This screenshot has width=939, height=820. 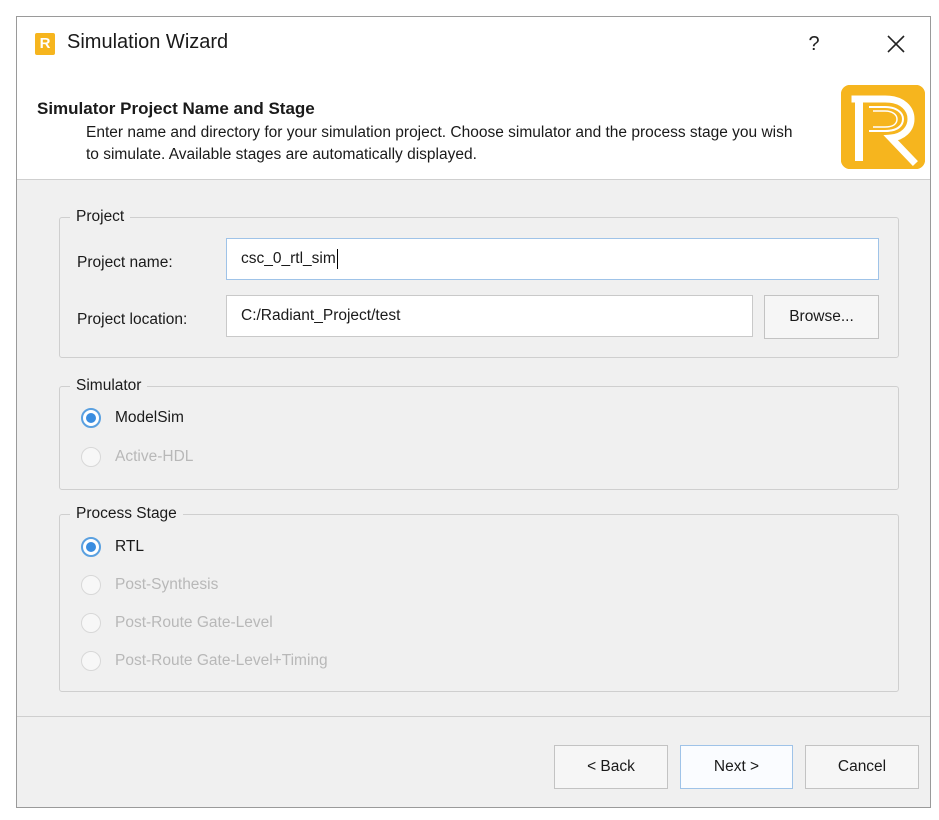 I want to click on radiant-logo-icon, so click(x=883, y=127).